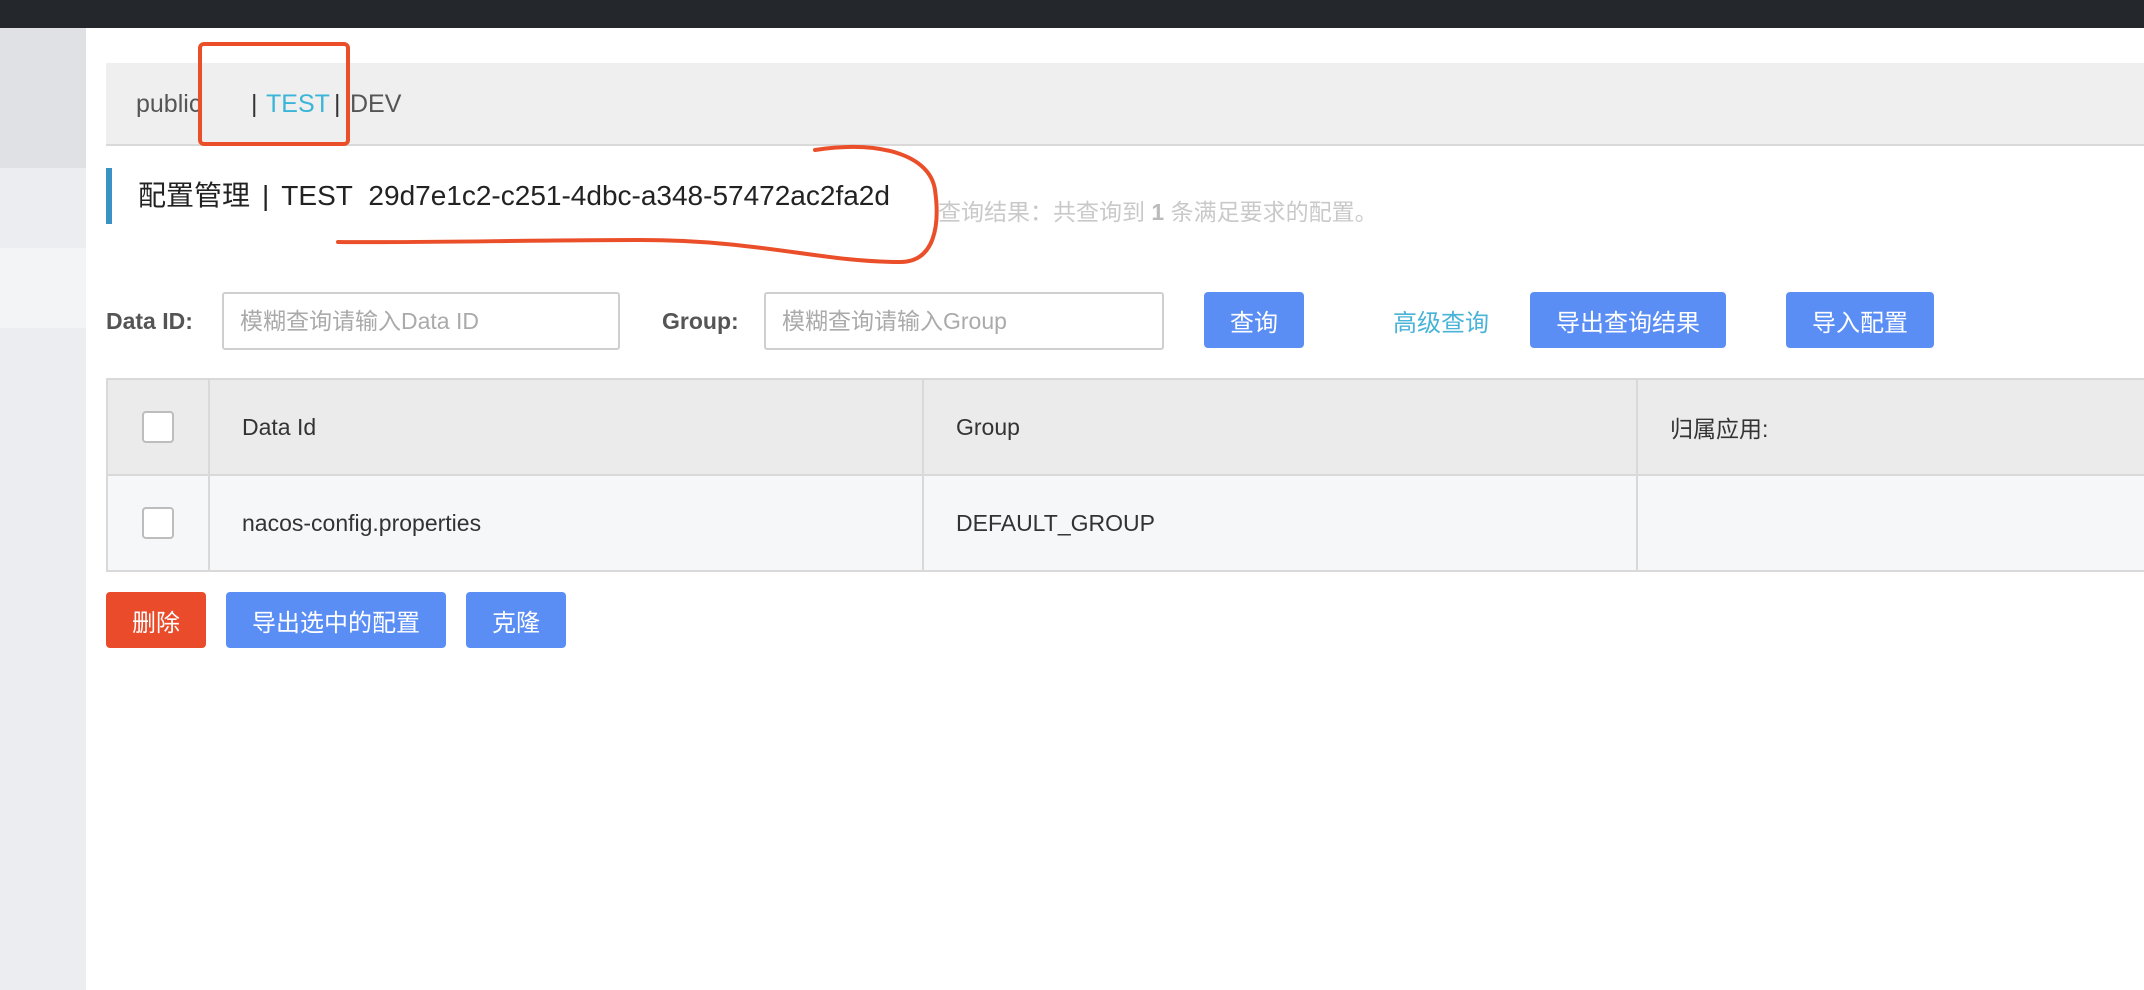 The image size is (2144, 990). I want to click on export-selected-button: 导出选中的配置, so click(336, 620).